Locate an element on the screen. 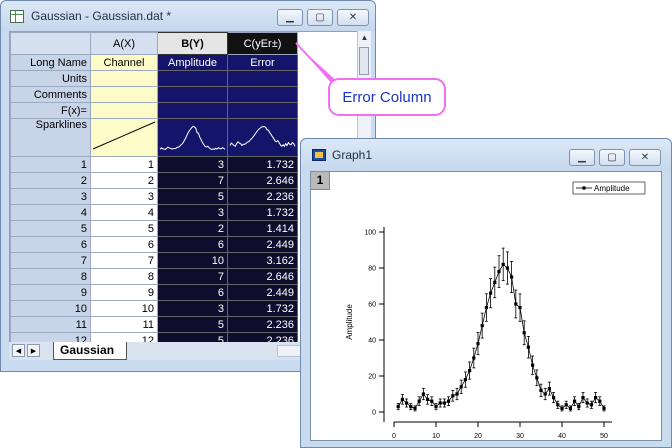 This screenshot has height=448, width=672. column-header-c: C(yEr±) is located at coordinates (262, 43).